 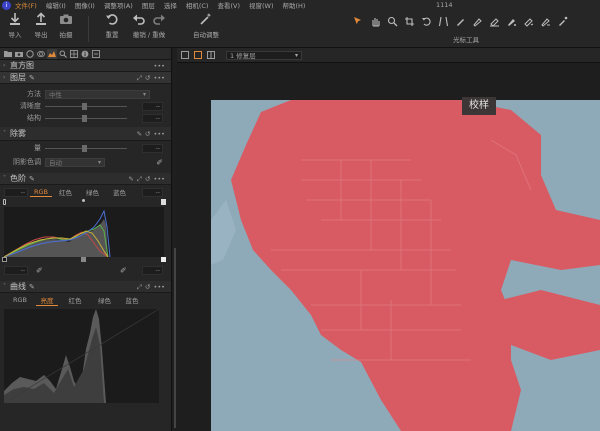 I want to click on curve-graph, so click(x=81, y=356).